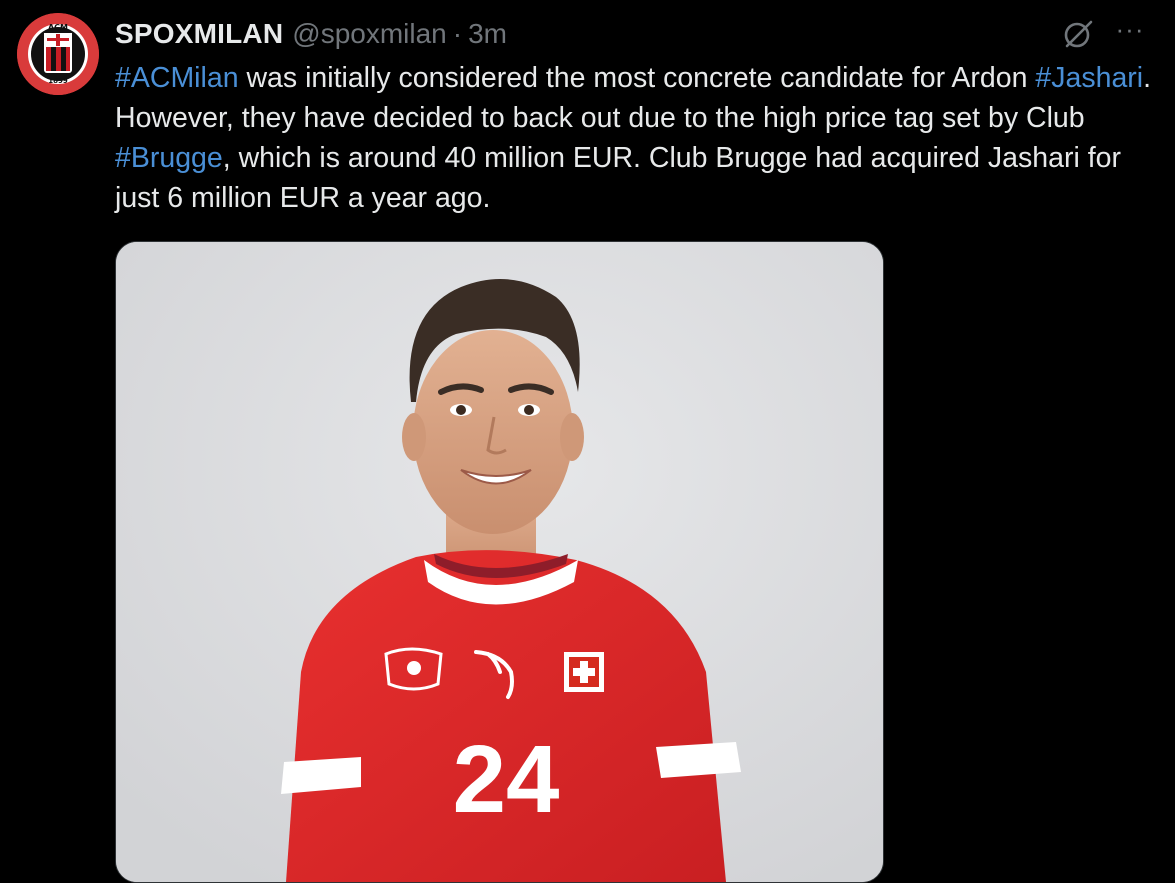 The width and height of the screenshot is (1175, 883). I want to click on svg-text: 1899, so click(58, 81).